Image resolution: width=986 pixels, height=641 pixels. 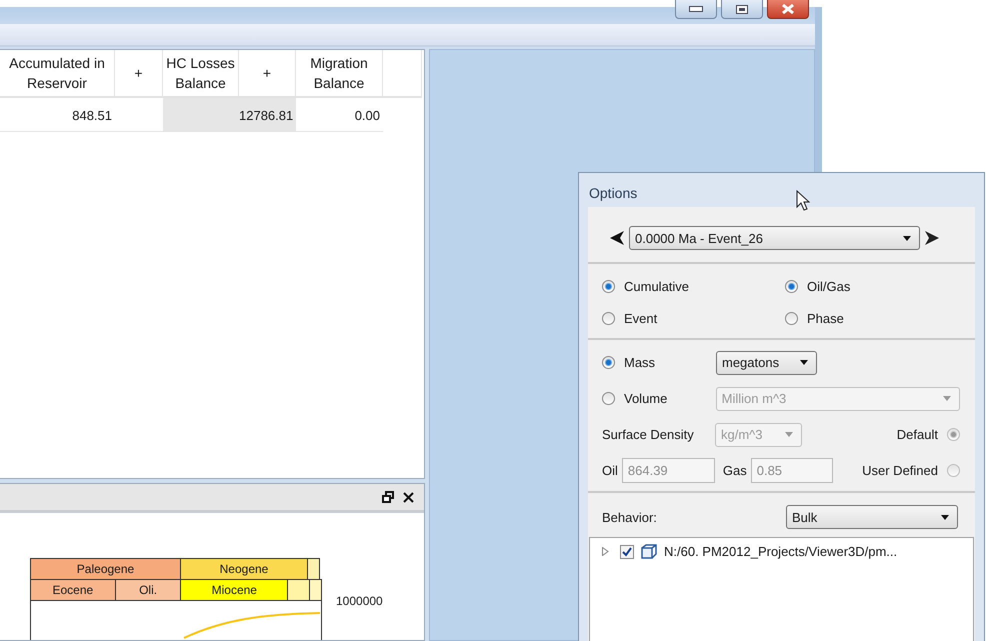 What do you see at coordinates (57, 115) in the screenshot?
I see `table-cell: 848.51` at bounding box center [57, 115].